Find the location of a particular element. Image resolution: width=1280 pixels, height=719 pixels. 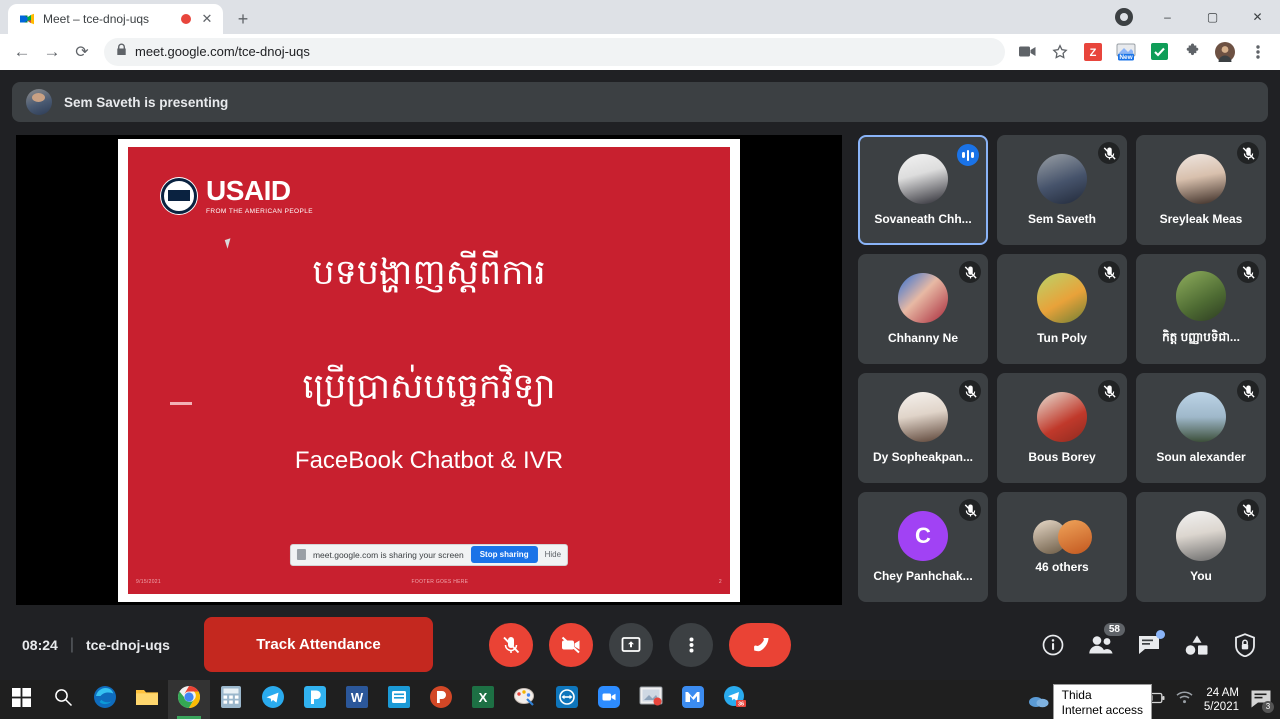

browser-tab: Meet – tce-dnoj-uqs ✕ is located at coordinates (115, 19).